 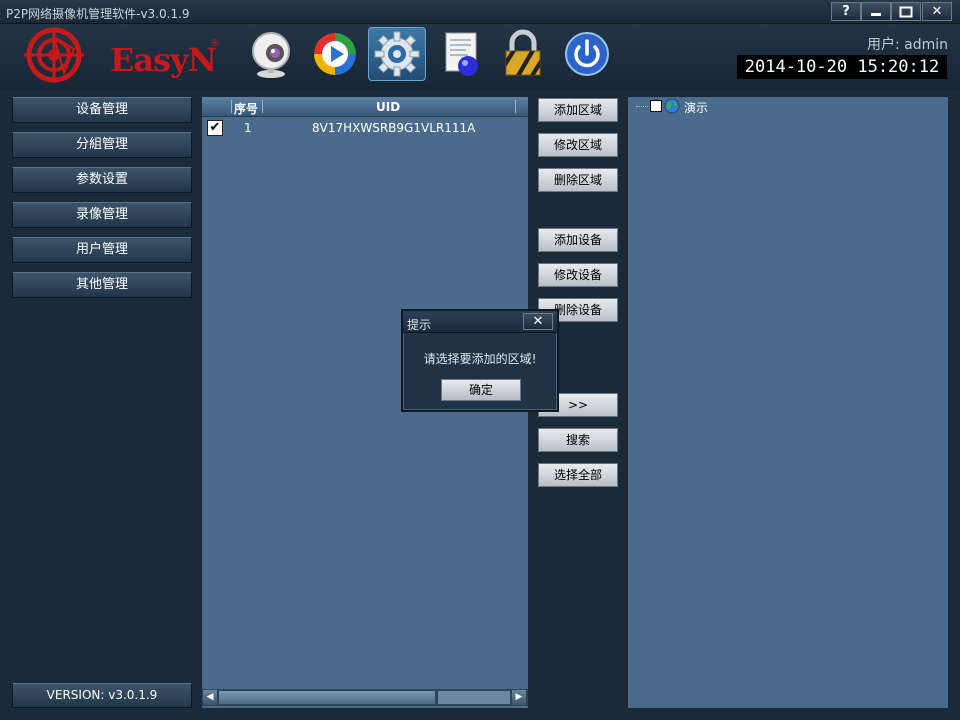 What do you see at coordinates (102, 145) in the screenshot?
I see `nav-group-management: 分組管理` at bounding box center [102, 145].